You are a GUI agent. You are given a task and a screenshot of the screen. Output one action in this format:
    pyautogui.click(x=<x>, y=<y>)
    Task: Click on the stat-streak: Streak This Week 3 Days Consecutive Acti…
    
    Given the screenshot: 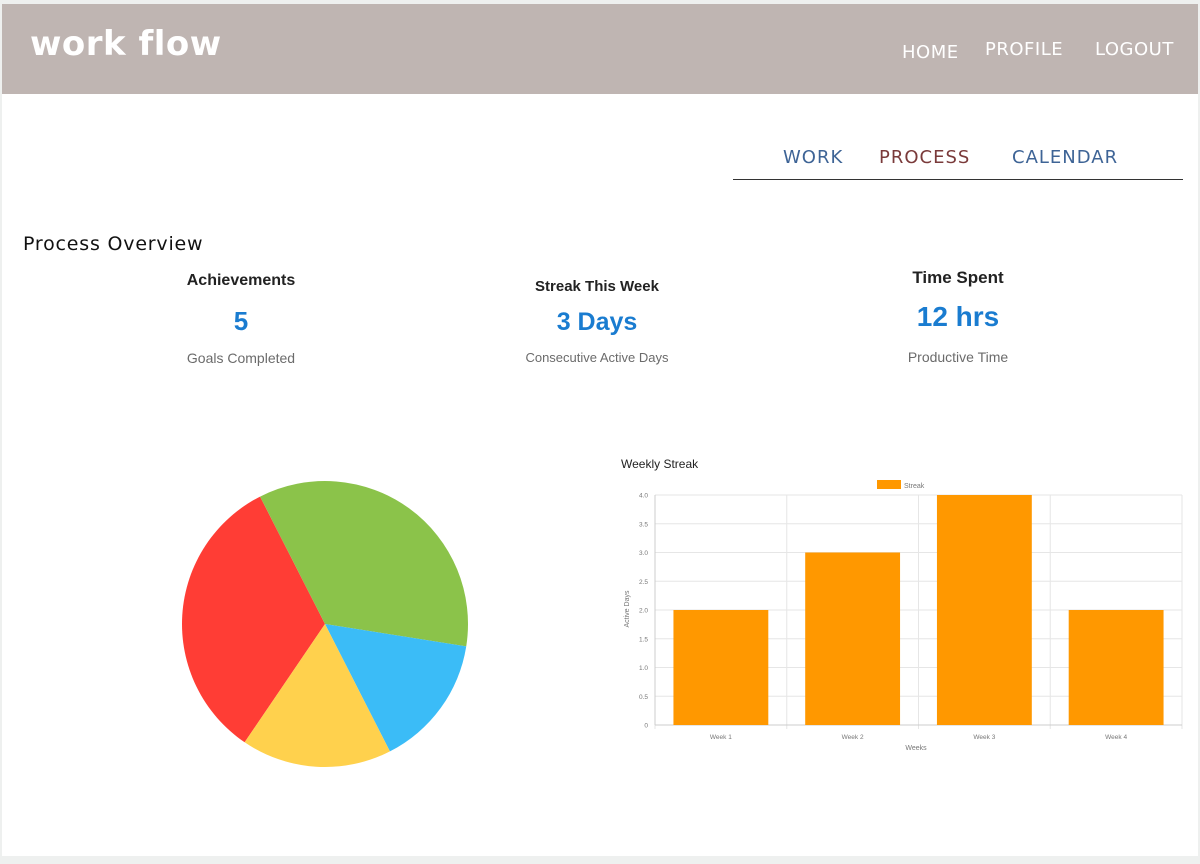 What is the action you would take?
    pyautogui.click(x=597, y=321)
    